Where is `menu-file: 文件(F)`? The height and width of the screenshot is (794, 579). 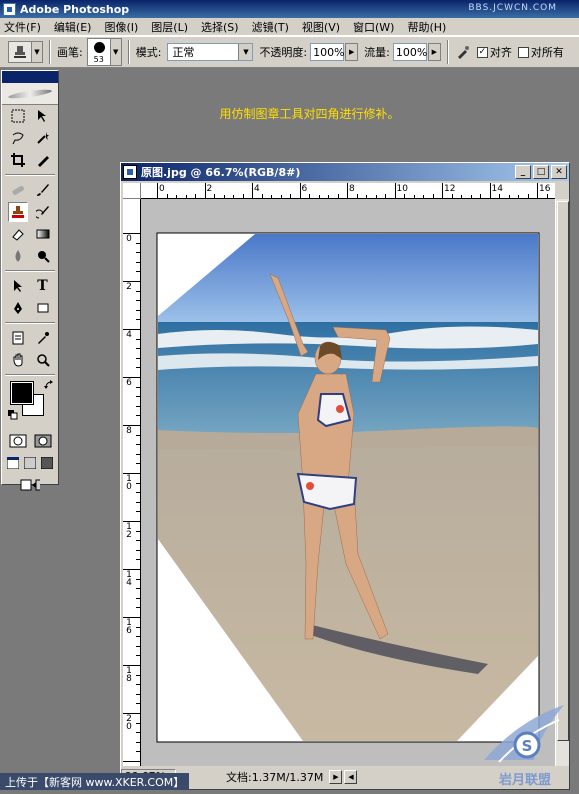
menu-file: 文件(F) is located at coordinates (22, 27).